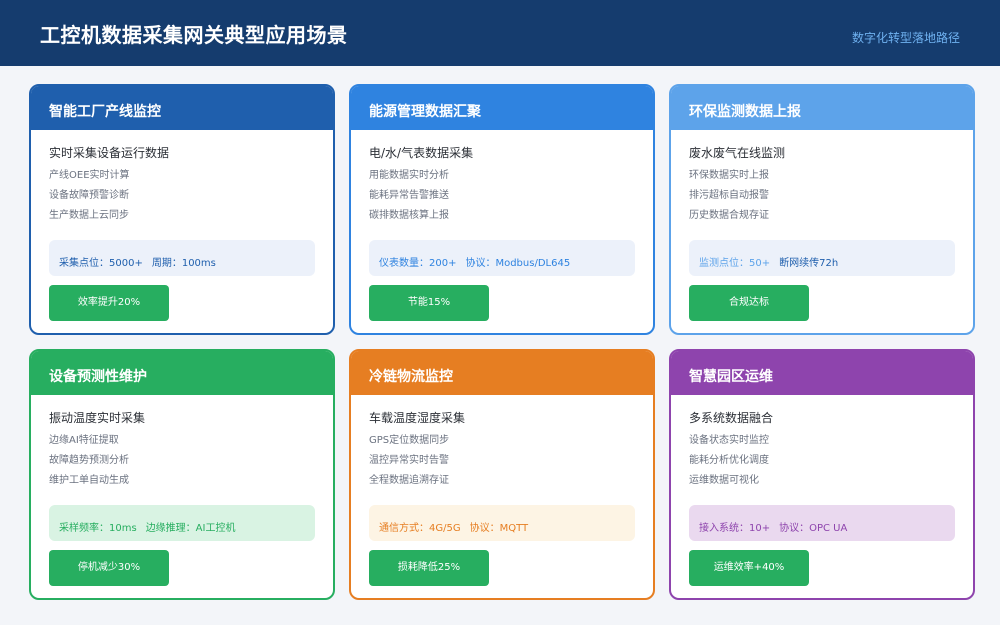  I want to click on page-subtitle: 数字化转型落地路径, so click(905, 38).